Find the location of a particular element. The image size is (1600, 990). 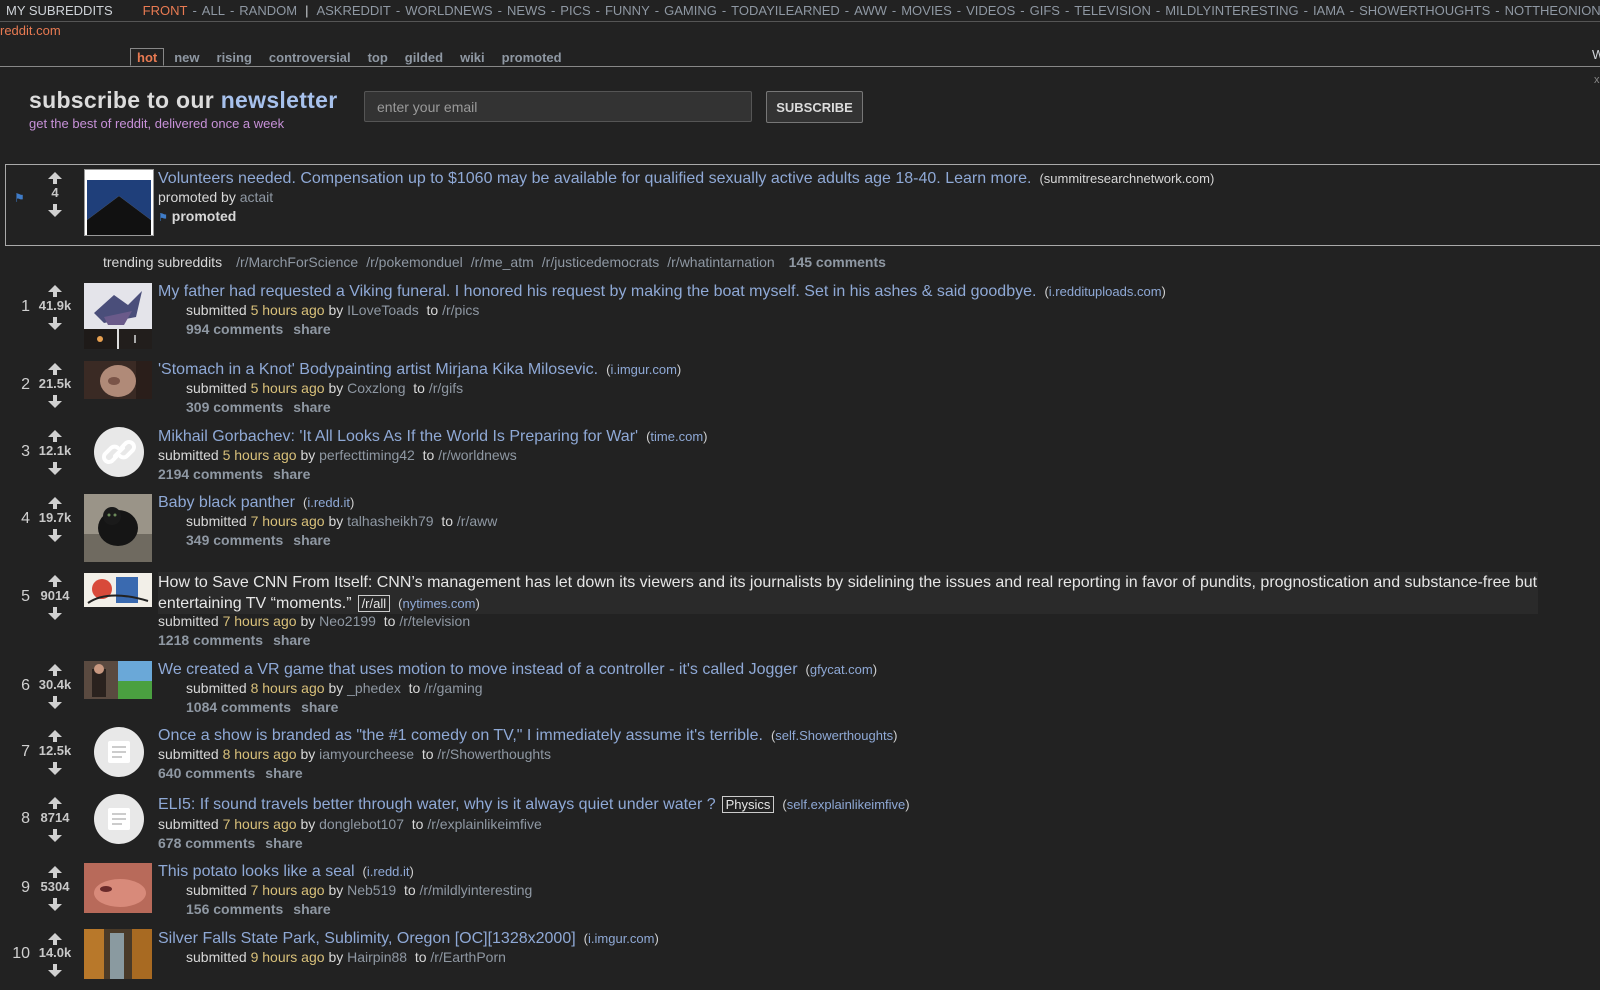

sr-askreddit: ASKREDDIT is located at coordinates (353, 10).